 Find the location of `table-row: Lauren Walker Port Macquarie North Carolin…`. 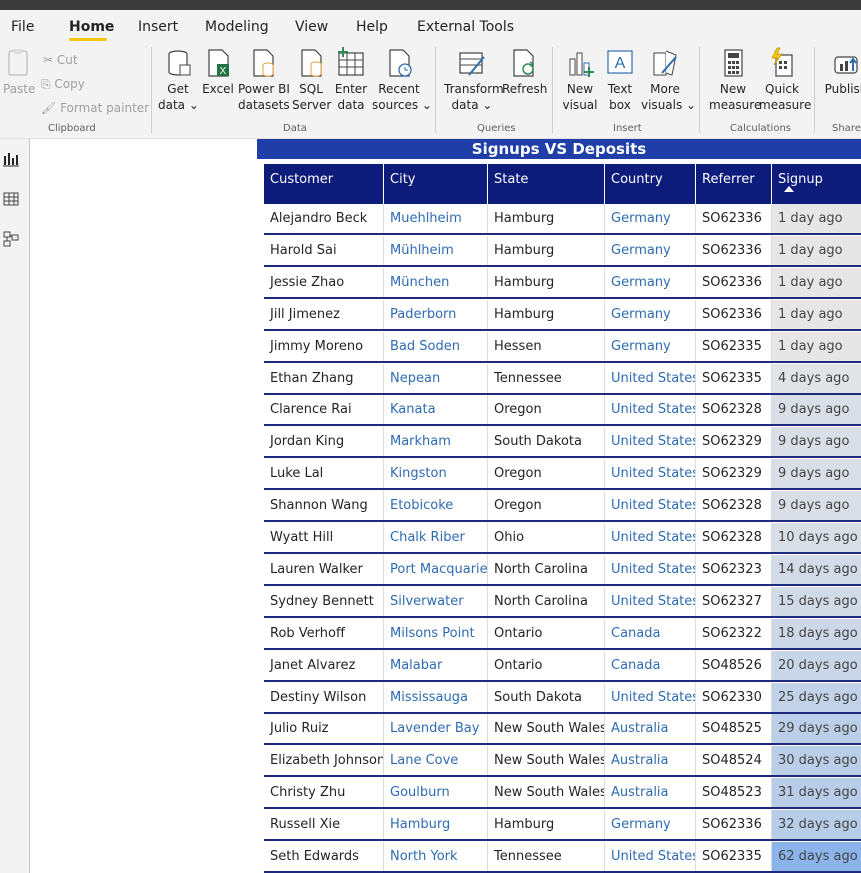

table-row: Lauren Walker Port Macquarie North Carolin… is located at coordinates (562, 570).